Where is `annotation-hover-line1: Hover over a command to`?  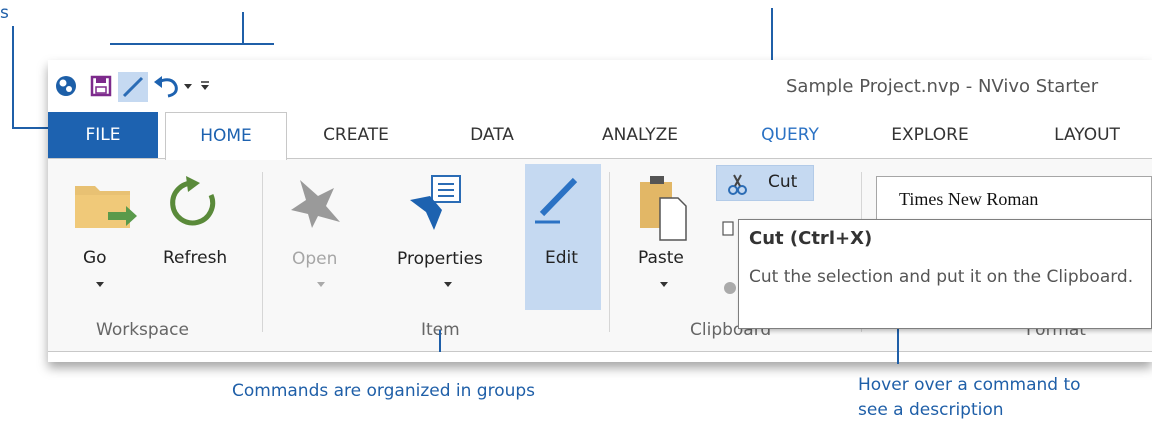
annotation-hover-line1: Hover over a command to is located at coordinates (969, 385).